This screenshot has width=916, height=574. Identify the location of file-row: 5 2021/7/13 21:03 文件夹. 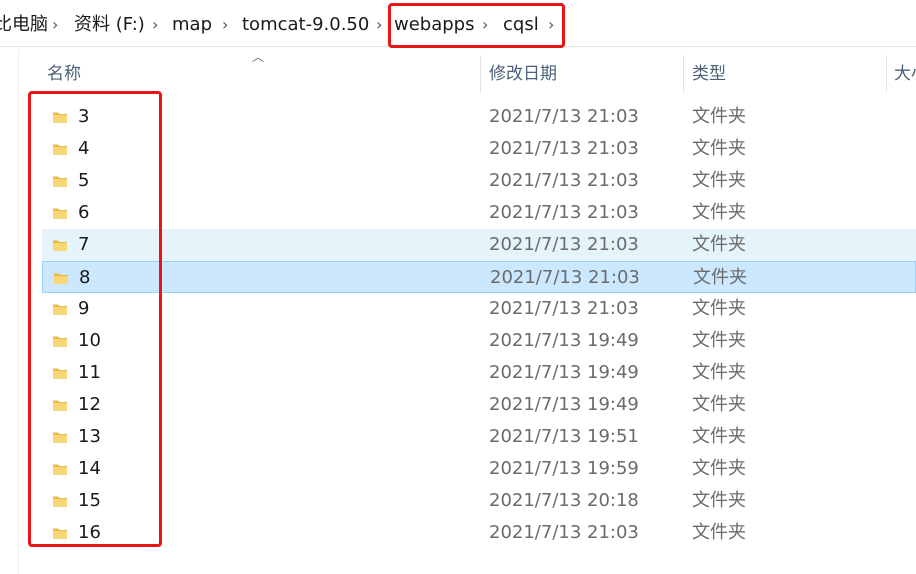
(479, 181).